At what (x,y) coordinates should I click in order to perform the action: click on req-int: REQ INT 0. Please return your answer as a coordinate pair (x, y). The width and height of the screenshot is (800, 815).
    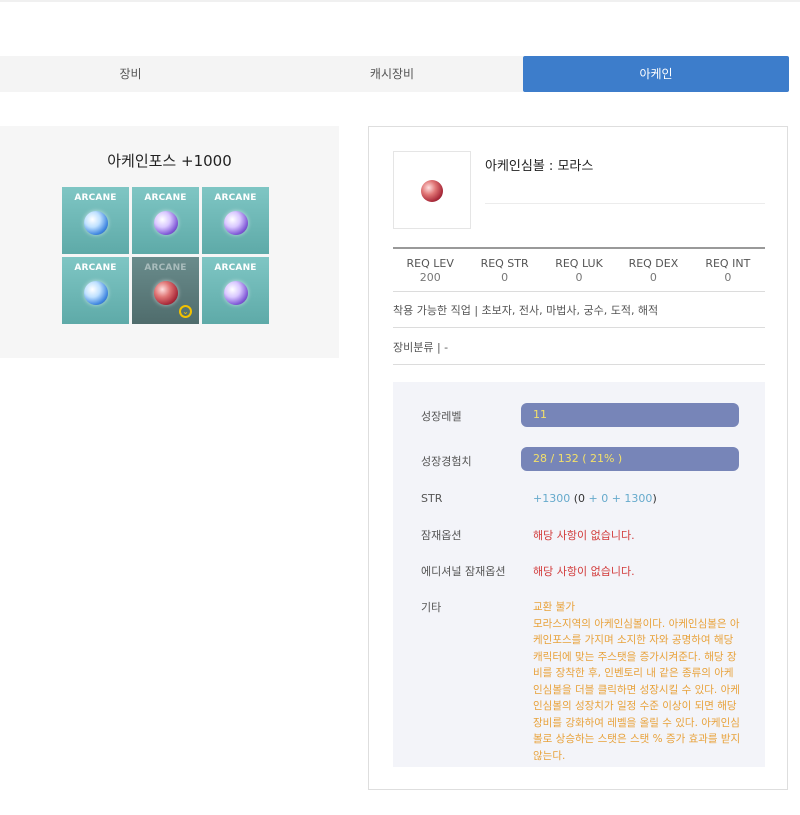
    Looking at the image, I should click on (728, 270).